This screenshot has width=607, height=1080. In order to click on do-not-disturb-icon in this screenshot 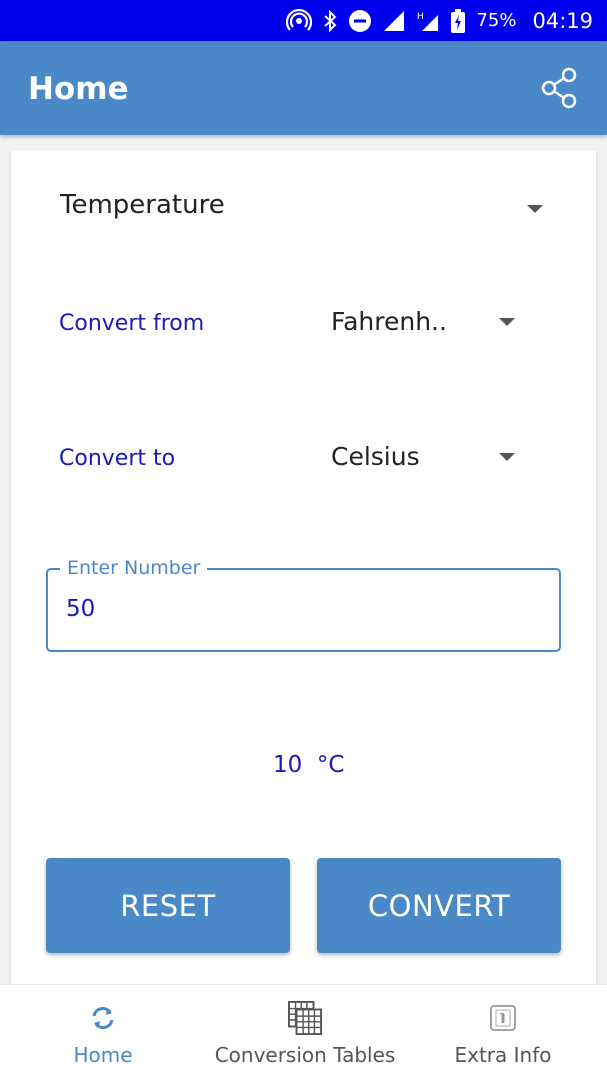, I will do `click(360, 21)`.